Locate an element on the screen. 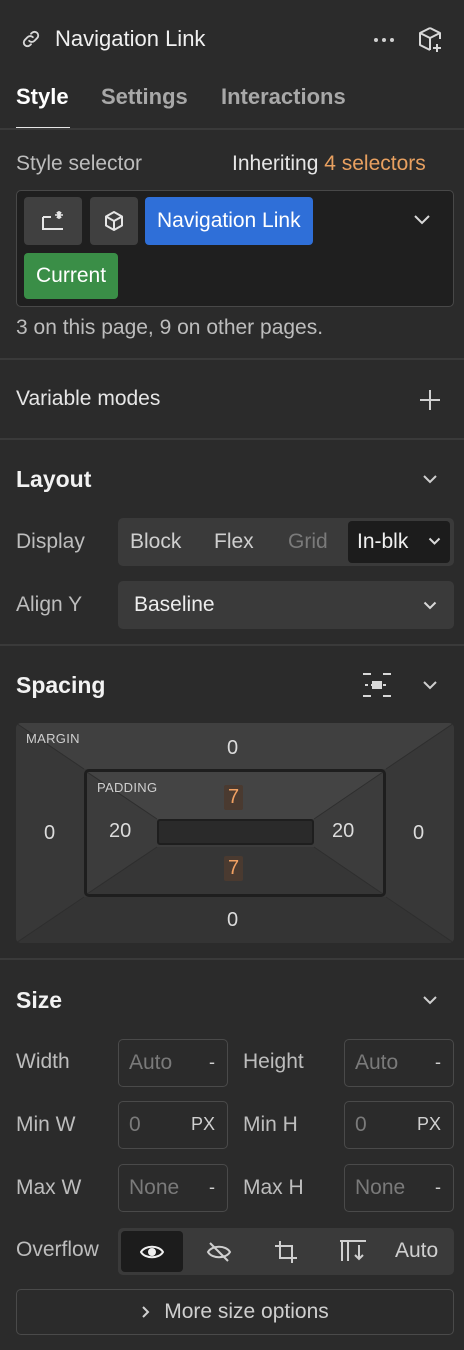 This screenshot has height=1350, width=464. padding-left-value: 20 is located at coordinates (120, 831).